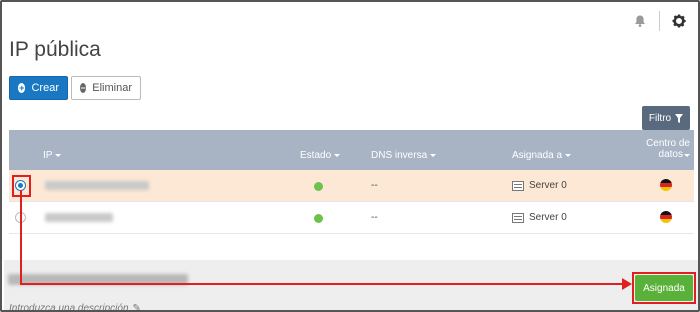  What do you see at coordinates (537, 155) in the screenshot?
I see `column-header-asignada-label: Asignada a` at bounding box center [537, 155].